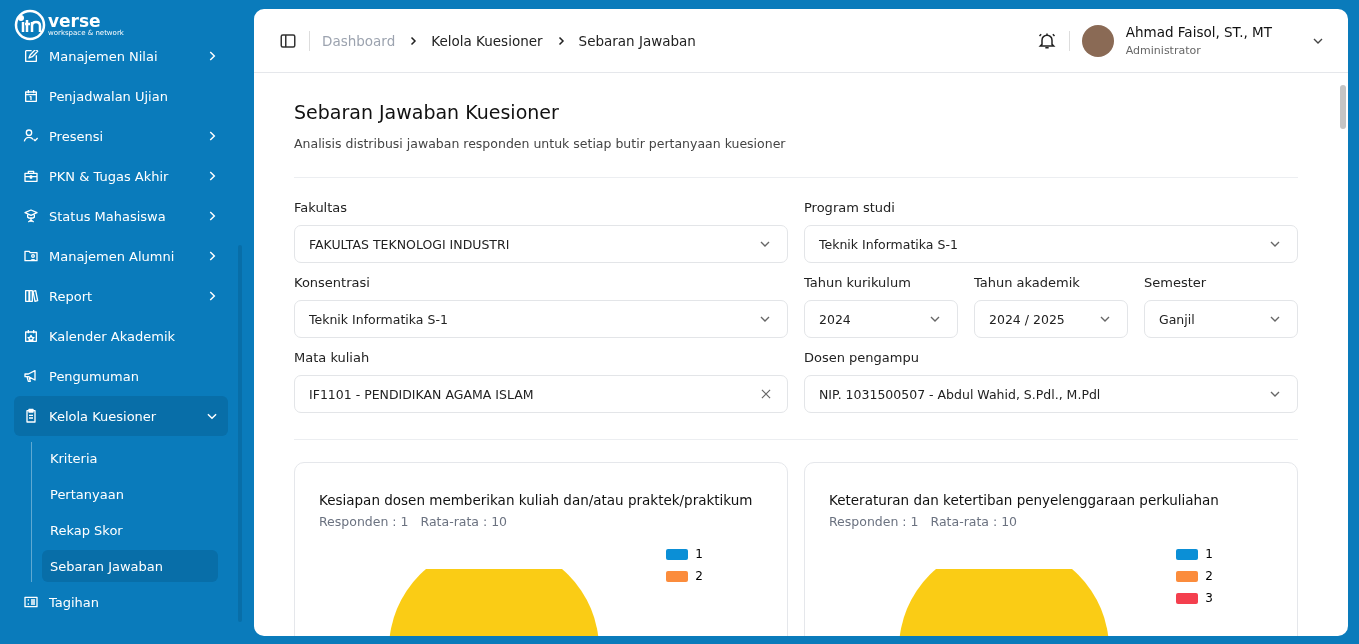 The width and height of the screenshot is (1359, 644). What do you see at coordinates (121, 296) in the screenshot?
I see `sidebar-item: Report` at bounding box center [121, 296].